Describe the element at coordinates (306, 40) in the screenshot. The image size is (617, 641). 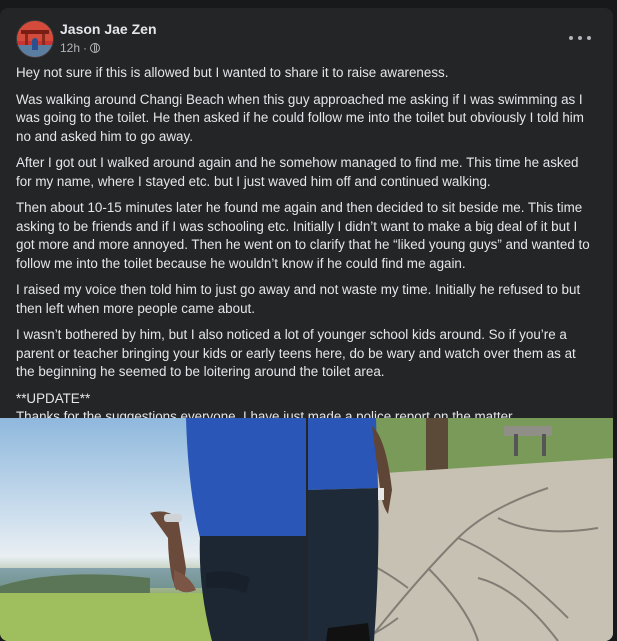
I see `post-header: Jason Jae Zen 12h ·` at that location.